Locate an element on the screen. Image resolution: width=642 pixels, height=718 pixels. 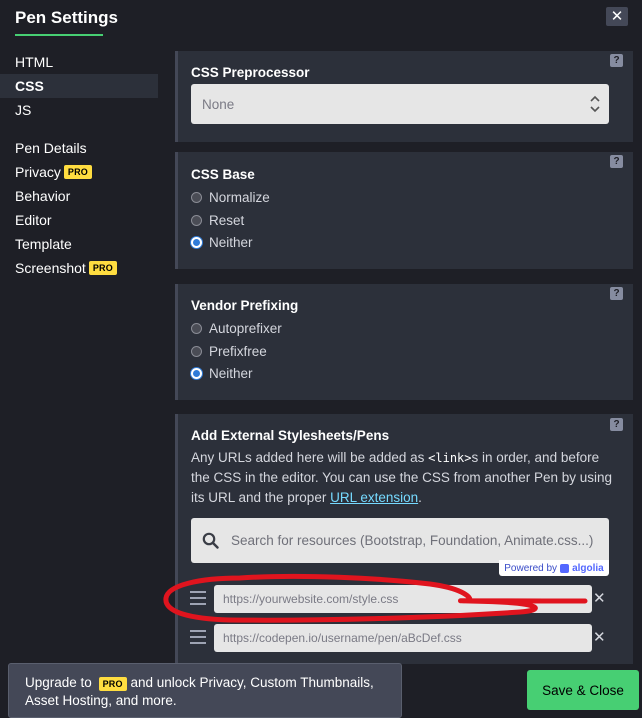
modal-title: Pen Settings is located at coordinates (66, 17).